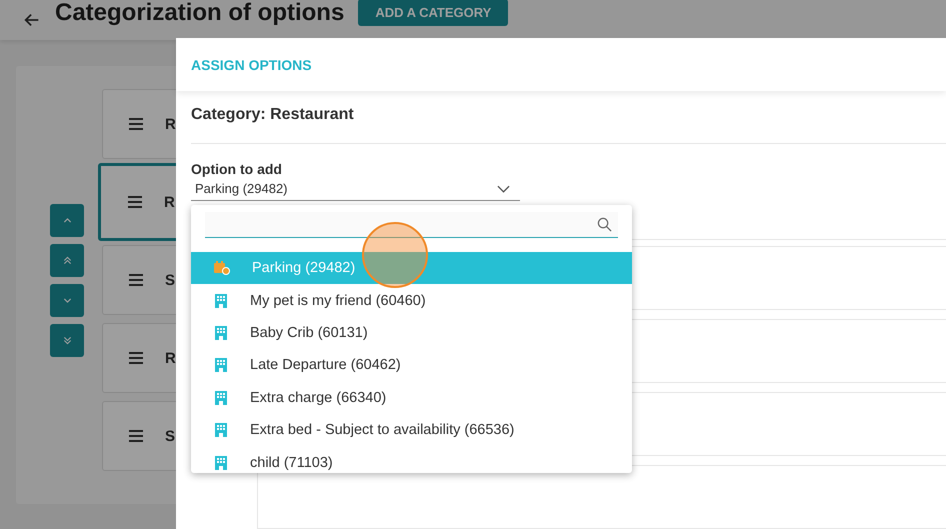  Describe the element at coordinates (199, 13) in the screenshot. I see `page-title: Categorization of options` at that location.